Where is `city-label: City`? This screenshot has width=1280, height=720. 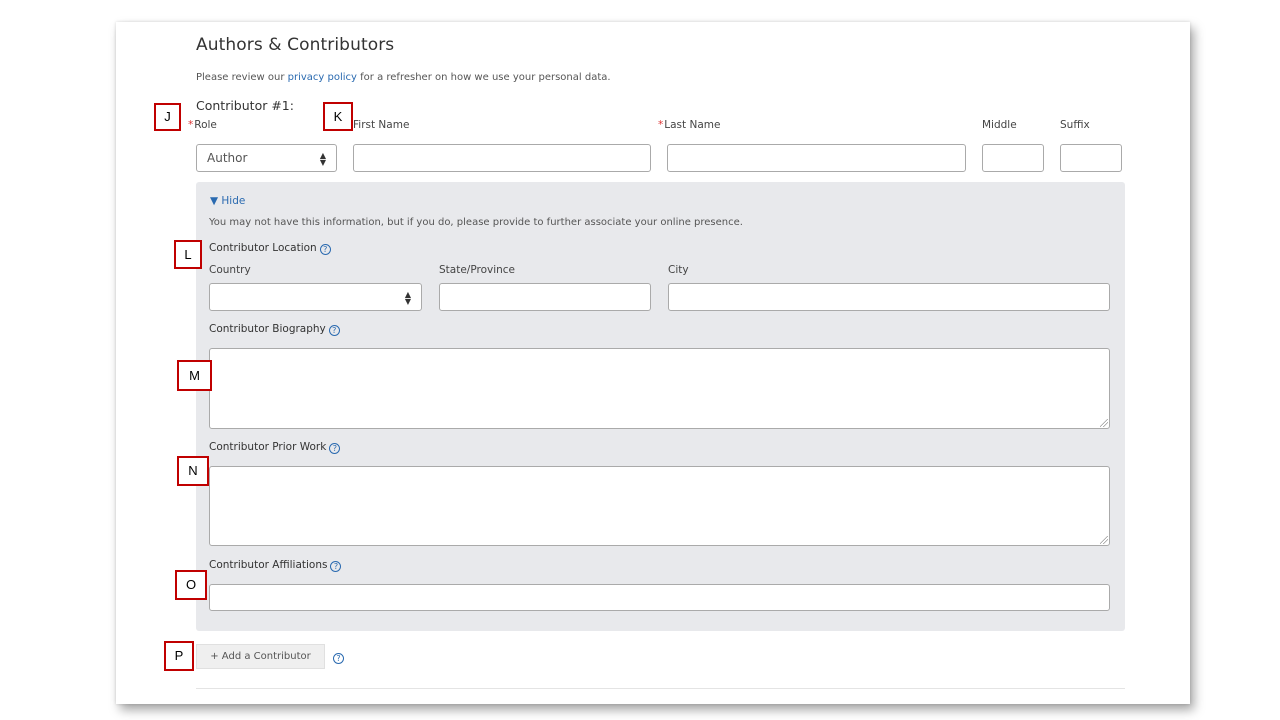
city-label: City is located at coordinates (678, 270).